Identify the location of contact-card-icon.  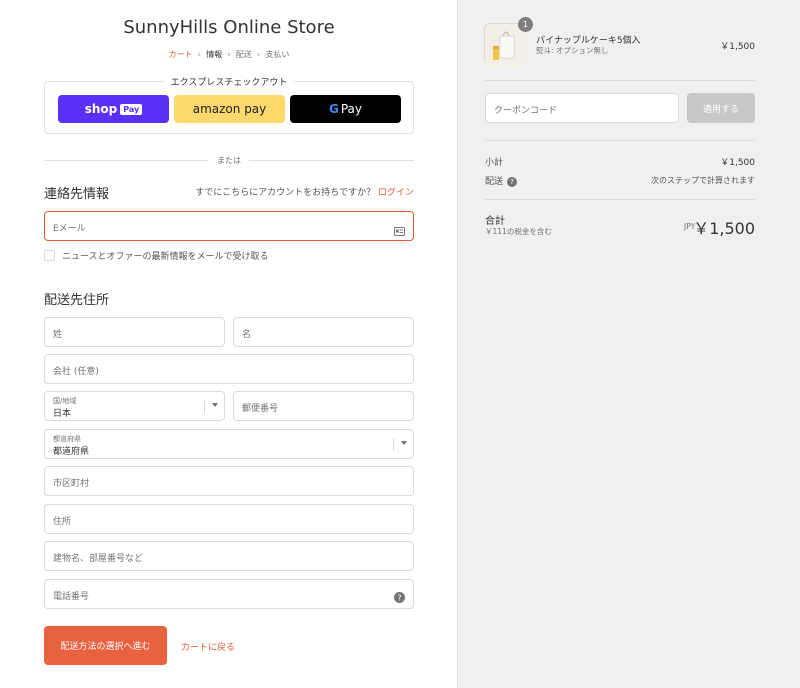
(399, 230).